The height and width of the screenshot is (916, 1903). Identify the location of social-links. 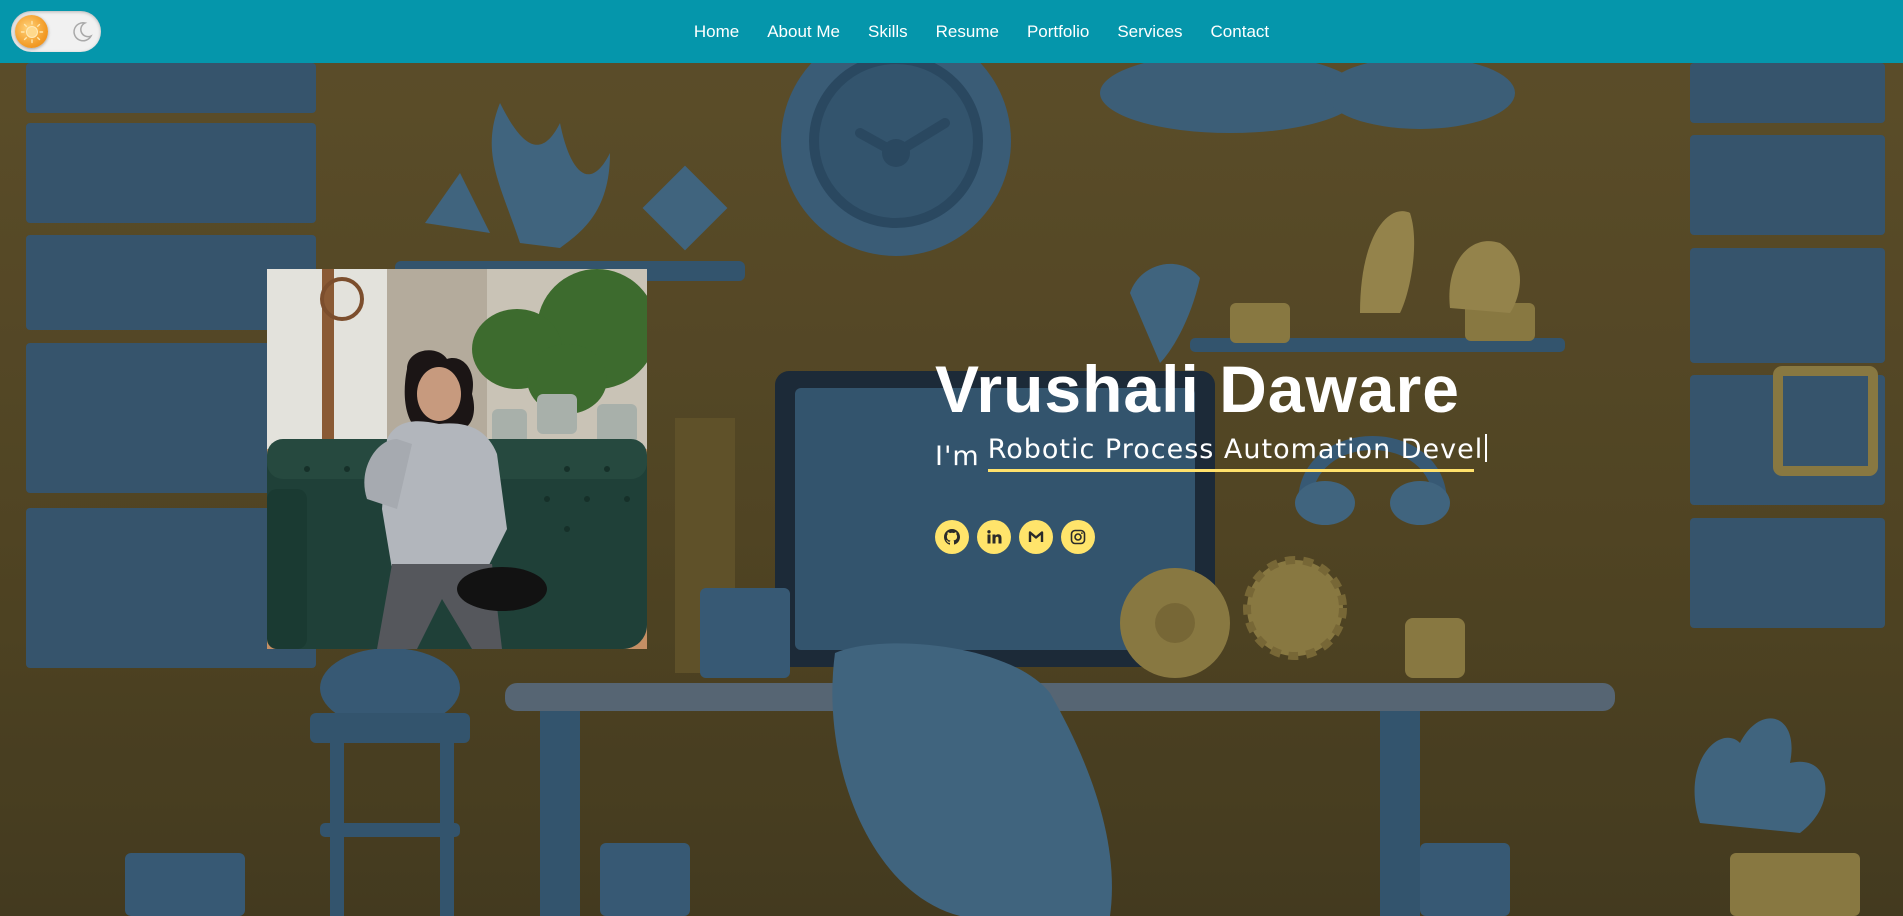
(1255, 536).